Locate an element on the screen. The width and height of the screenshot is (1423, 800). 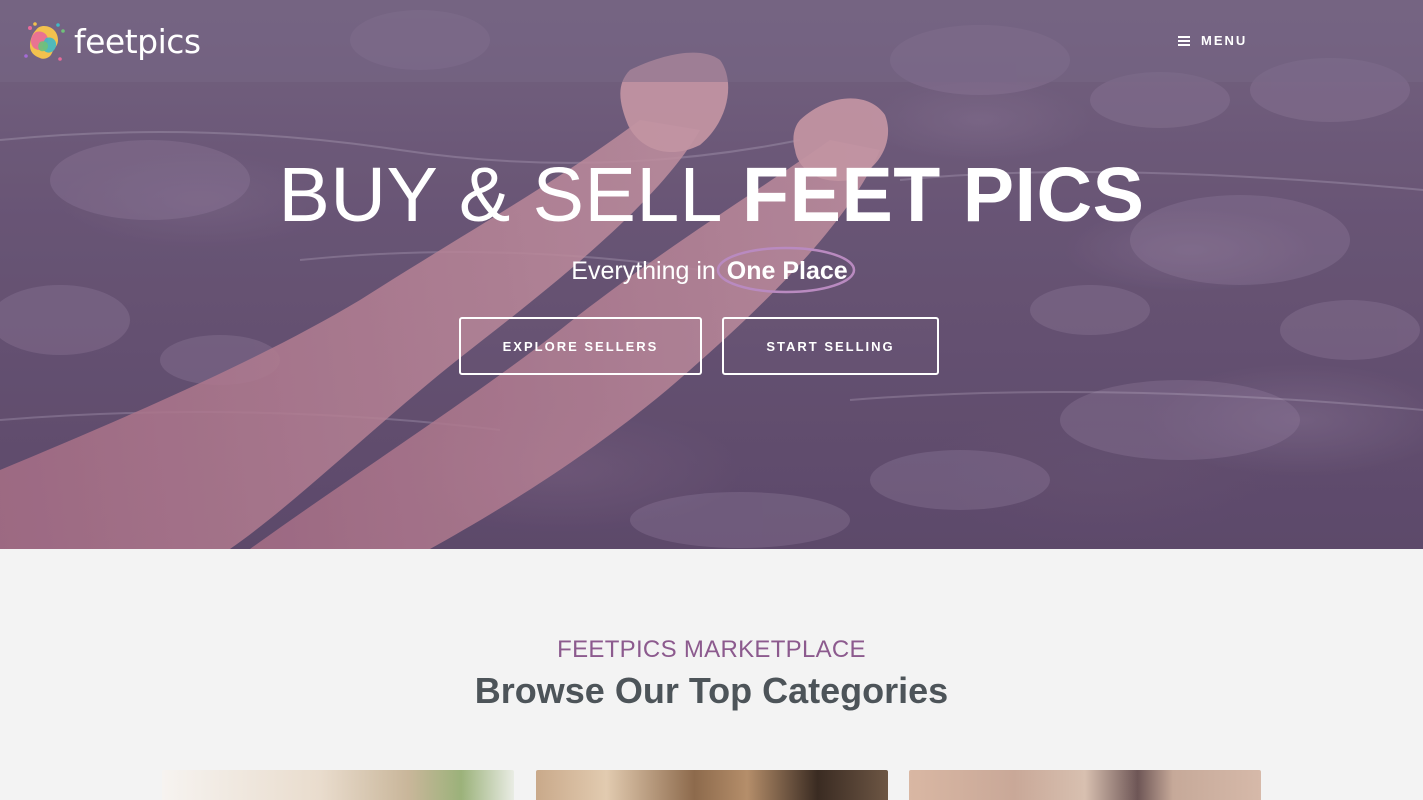
hero-headline: BUY & SELL FEET PICS is located at coordinates (711, 195).